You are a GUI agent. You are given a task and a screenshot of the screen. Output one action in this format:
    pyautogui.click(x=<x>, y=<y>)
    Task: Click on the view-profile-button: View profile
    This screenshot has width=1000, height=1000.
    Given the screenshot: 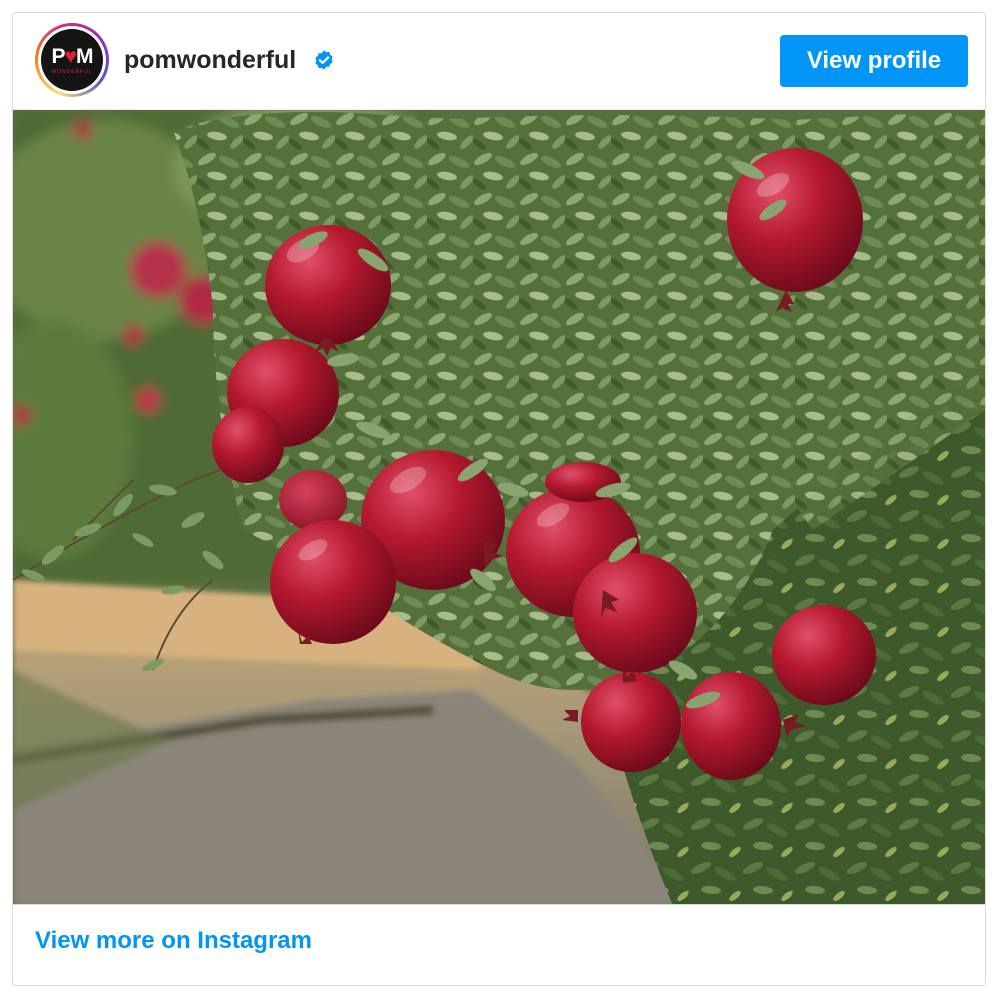 What is the action you would take?
    pyautogui.click(x=874, y=61)
    